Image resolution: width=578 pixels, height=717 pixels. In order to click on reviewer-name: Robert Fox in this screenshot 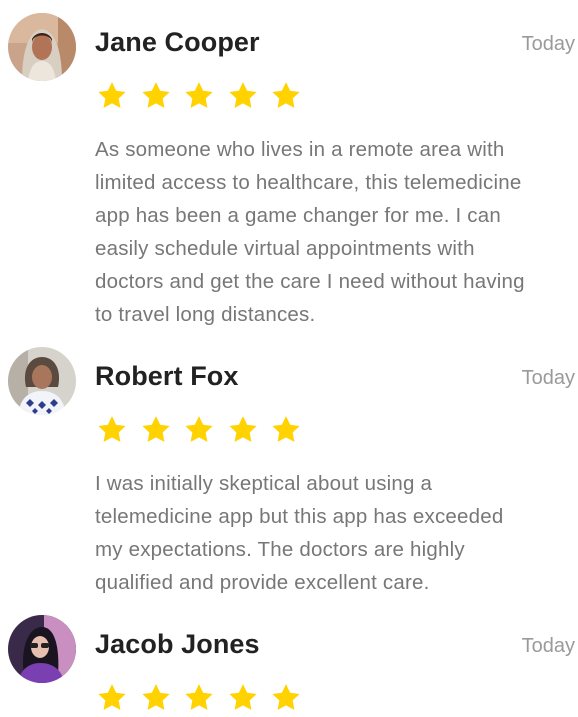, I will do `click(167, 376)`.